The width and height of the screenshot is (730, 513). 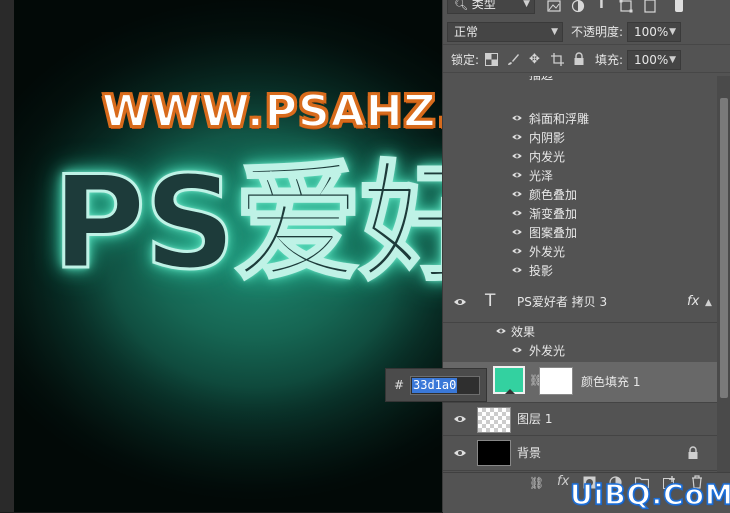 What do you see at coordinates (580, 80) in the screenshot?
I see `effect-row-stroke: 描边` at bounding box center [580, 80].